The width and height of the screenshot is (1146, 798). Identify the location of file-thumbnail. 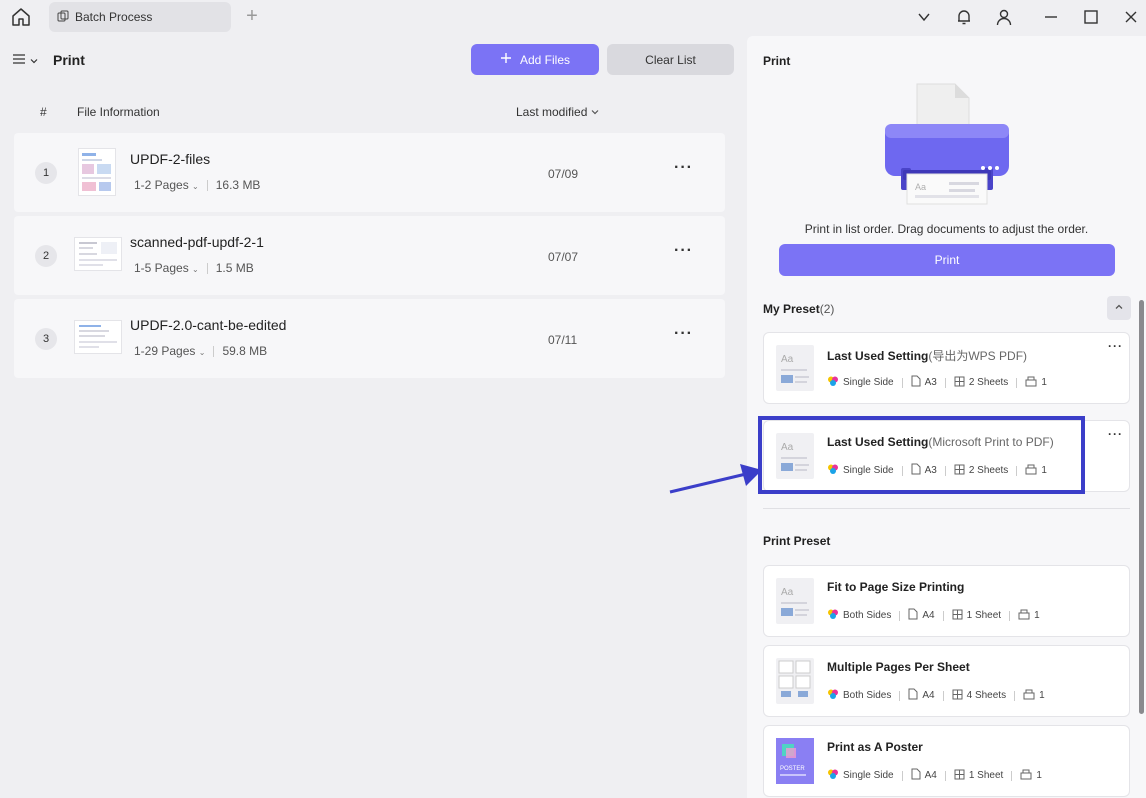
(98, 337).